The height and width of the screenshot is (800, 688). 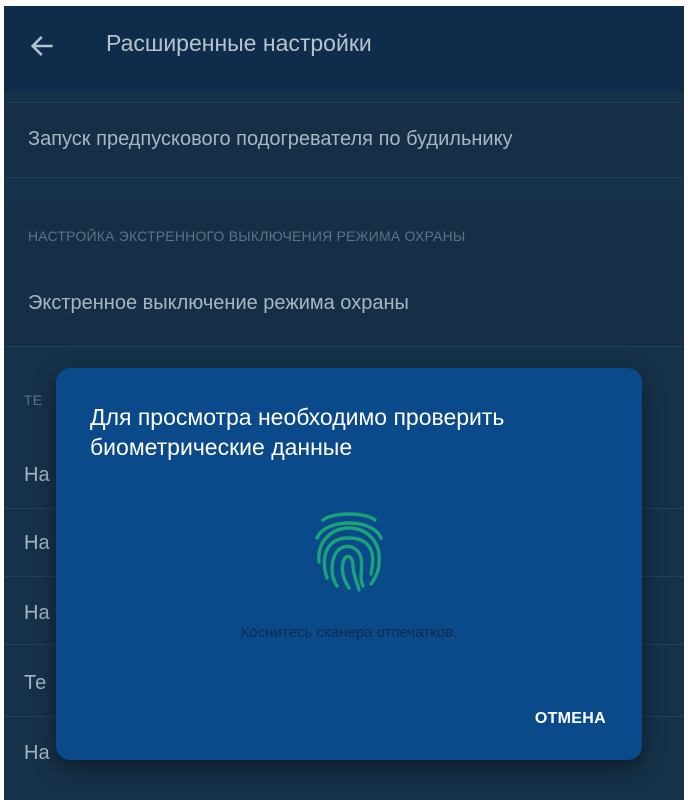 I want to click on arrow-left-icon, so click(x=42, y=46).